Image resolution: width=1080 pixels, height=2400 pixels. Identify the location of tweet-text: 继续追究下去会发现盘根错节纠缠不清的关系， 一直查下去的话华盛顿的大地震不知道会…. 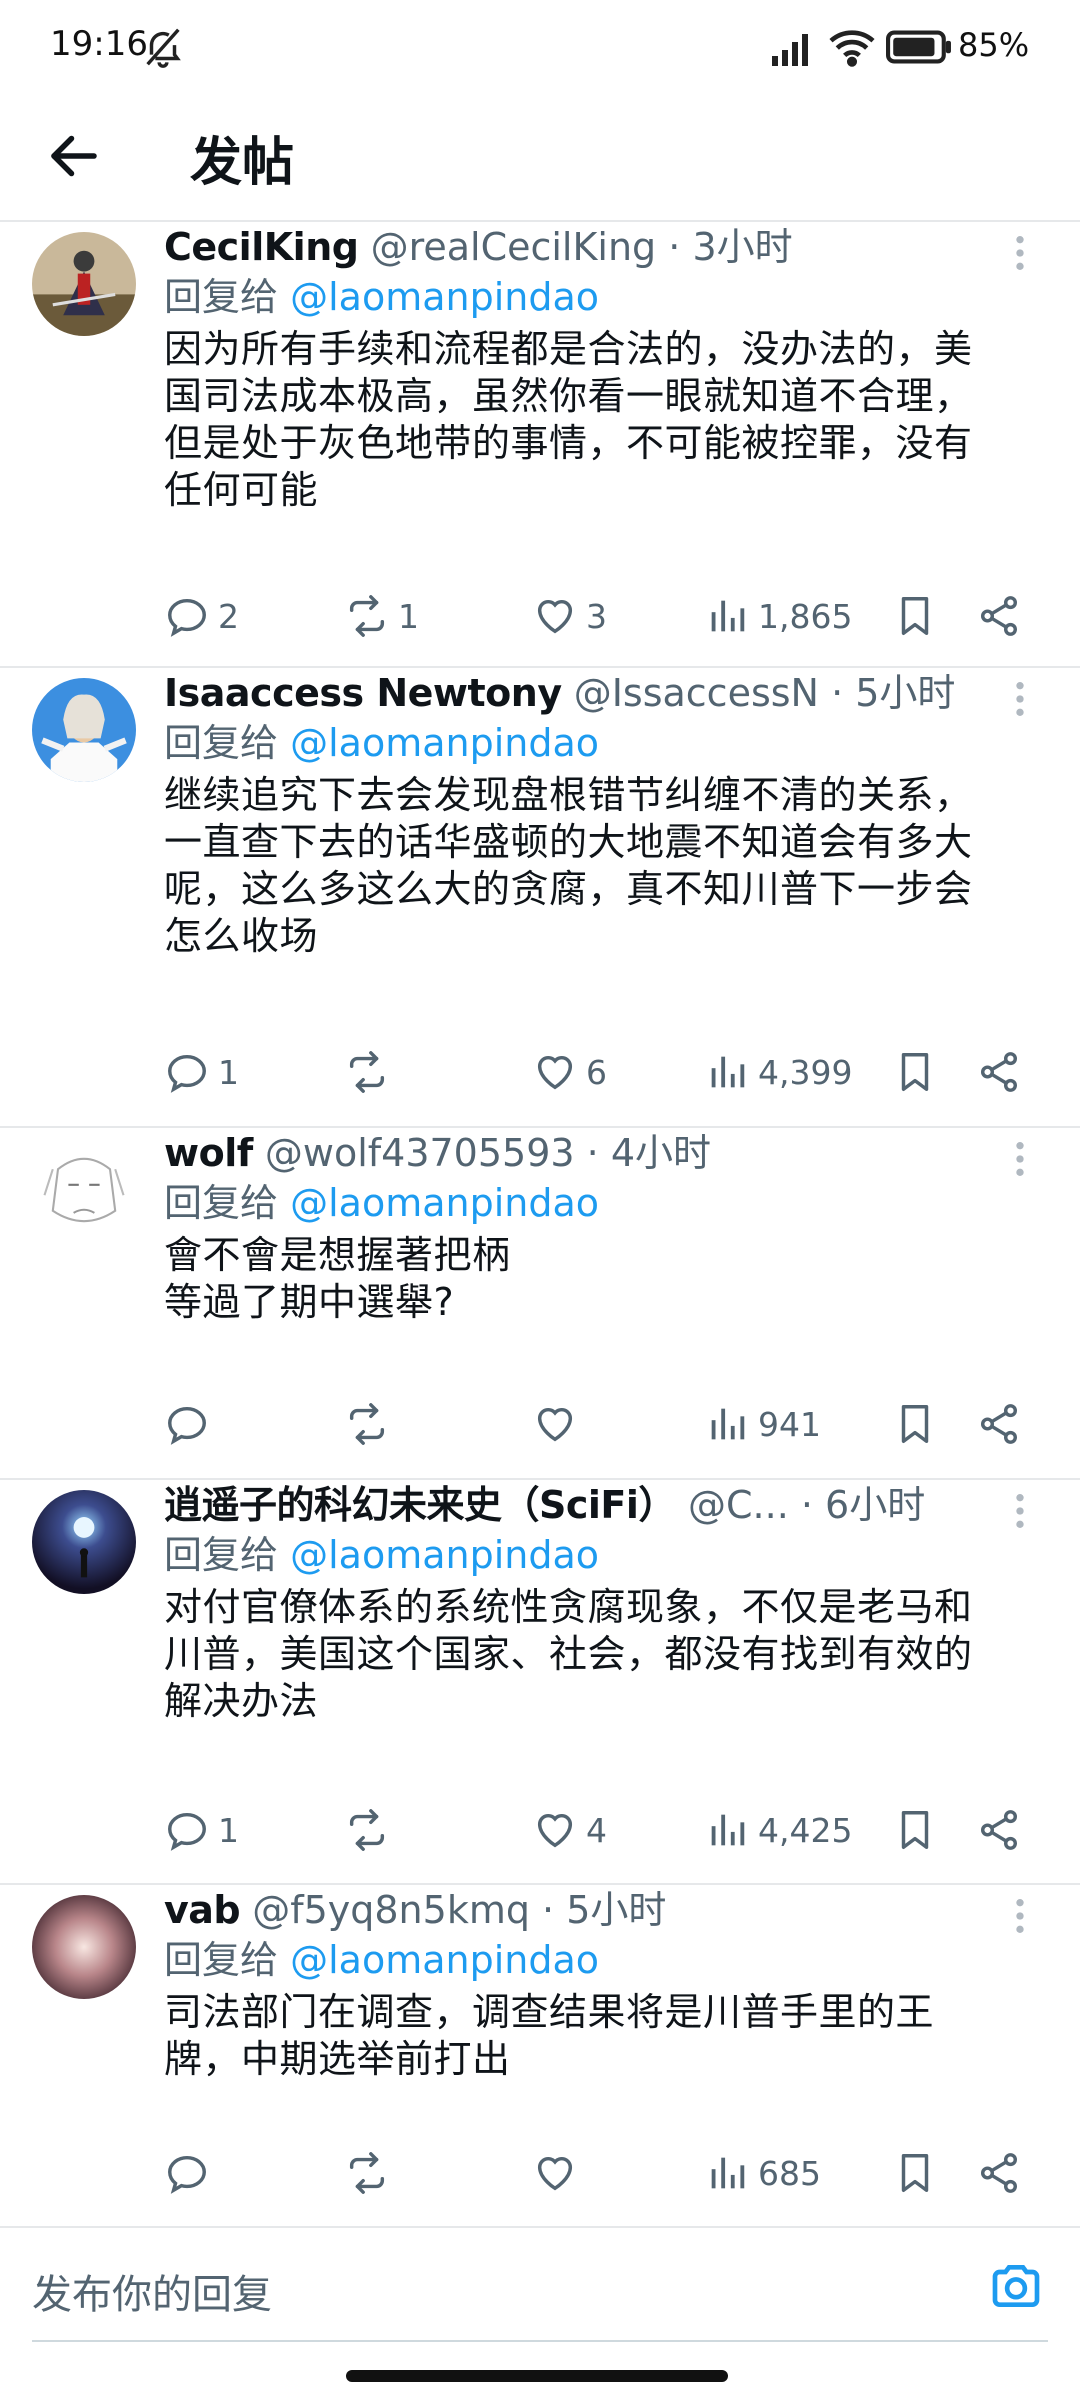
(568, 865).